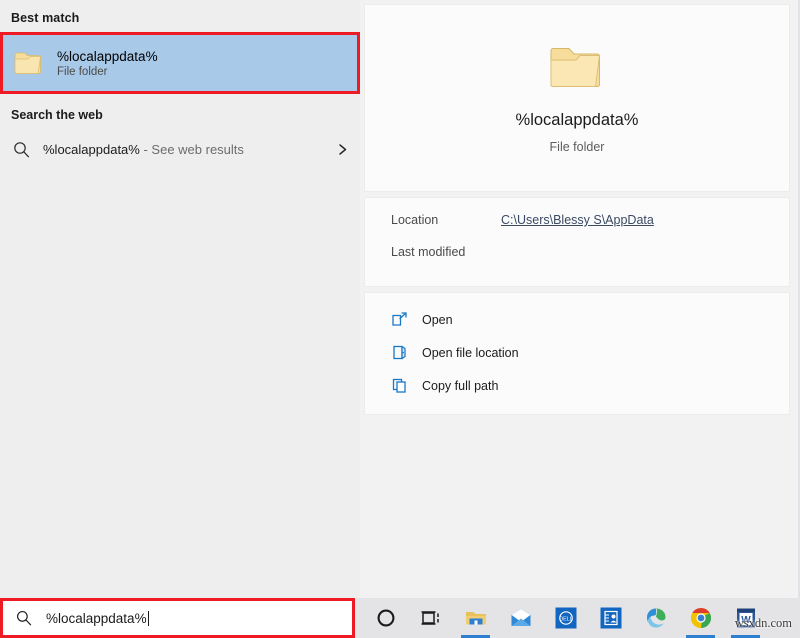 The height and width of the screenshot is (638, 800). Describe the element at coordinates (143, 149) in the screenshot. I see `web-result-label: %localappdata% - See web results` at that location.